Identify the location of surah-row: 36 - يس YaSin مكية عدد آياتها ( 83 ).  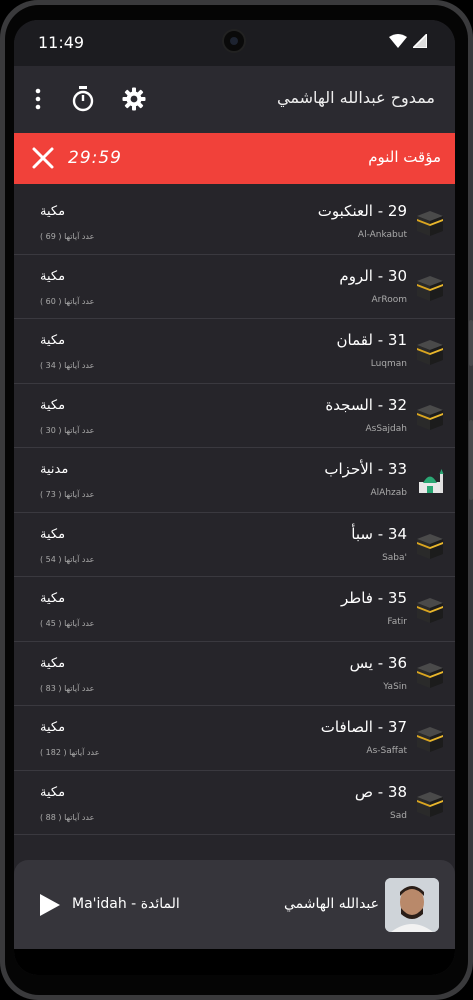
(234, 674).